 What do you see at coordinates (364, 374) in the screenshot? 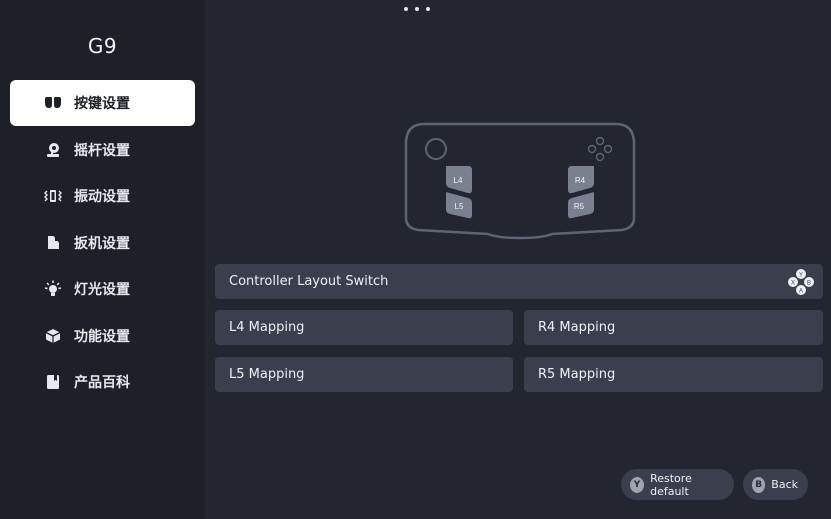
I see `l5-mapping-card: L5 Mapping` at bounding box center [364, 374].